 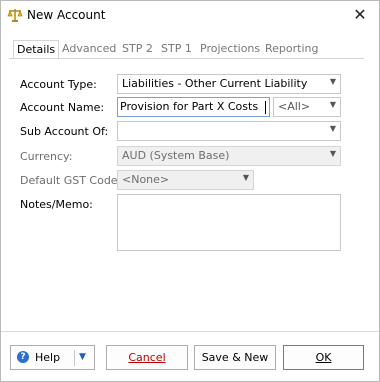 I want to click on ok-label: OK, so click(x=323, y=357).